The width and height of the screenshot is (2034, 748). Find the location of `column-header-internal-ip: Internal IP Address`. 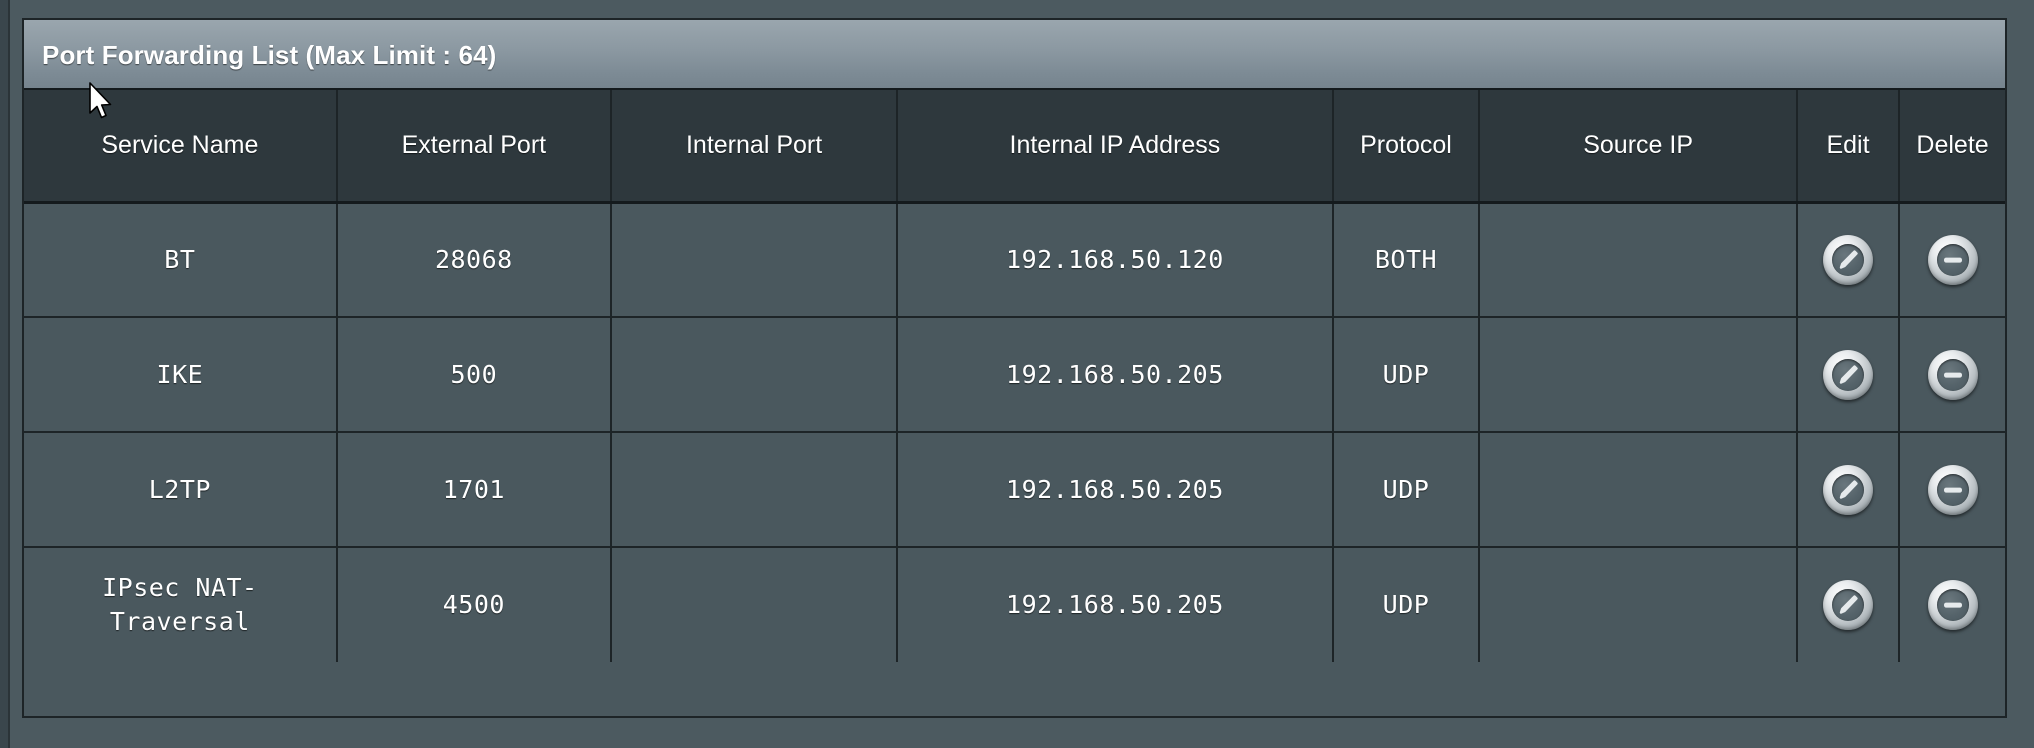

column-header-internal-ip: Internal IP Address is located at coordinates (1115, 147).